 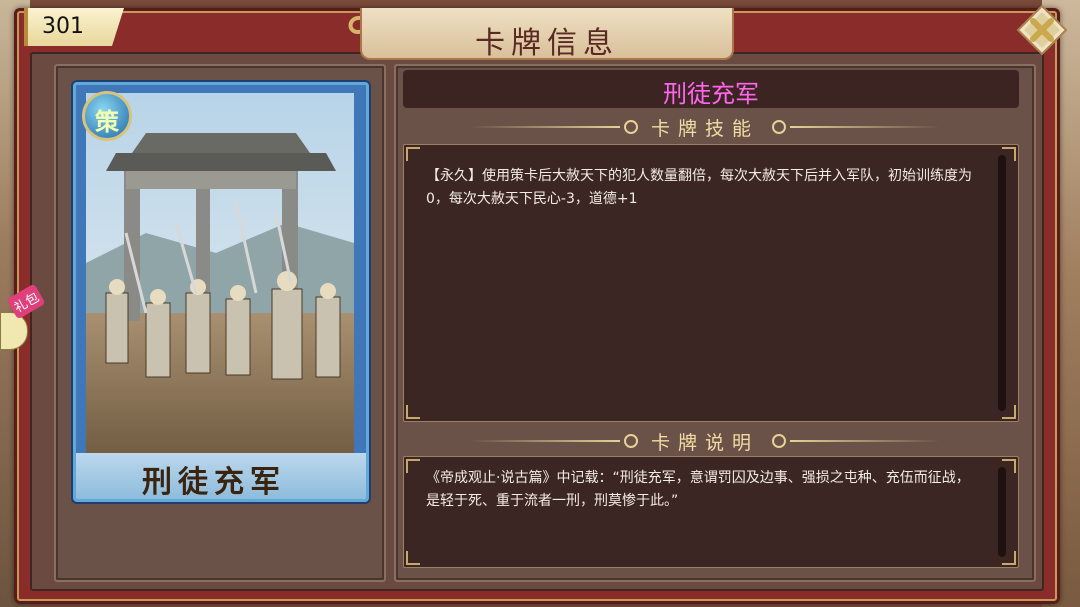 I want to click on card-title: 刑徒充军, so click(x=711, y=94).